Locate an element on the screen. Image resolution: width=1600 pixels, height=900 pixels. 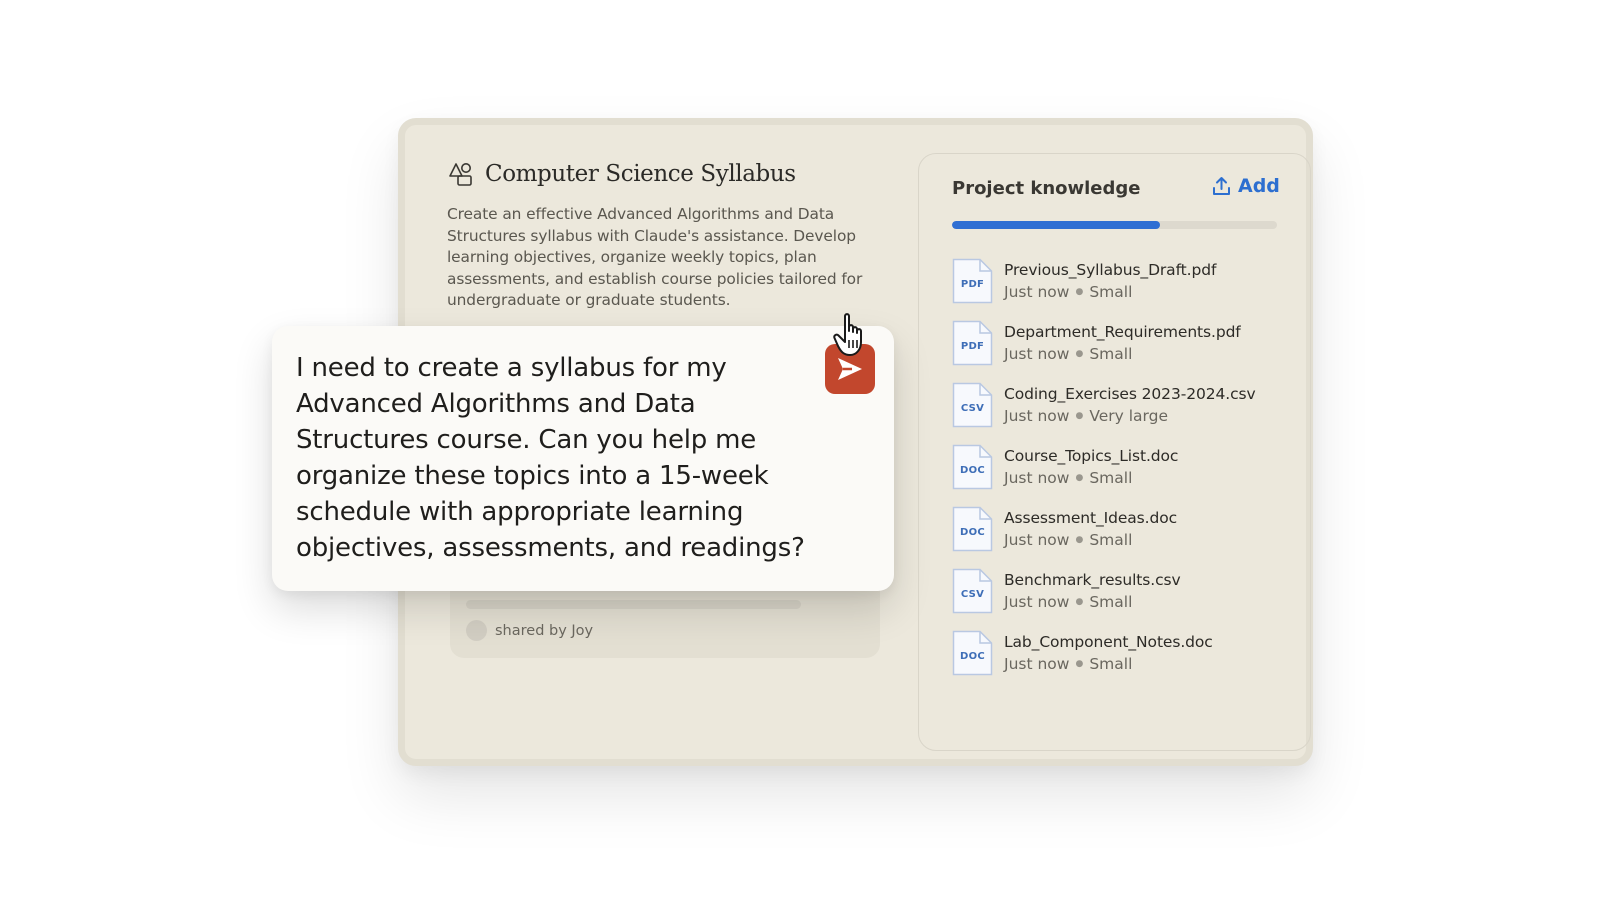
knowledge-capacity-fill is located at coordinates (1056, 225).